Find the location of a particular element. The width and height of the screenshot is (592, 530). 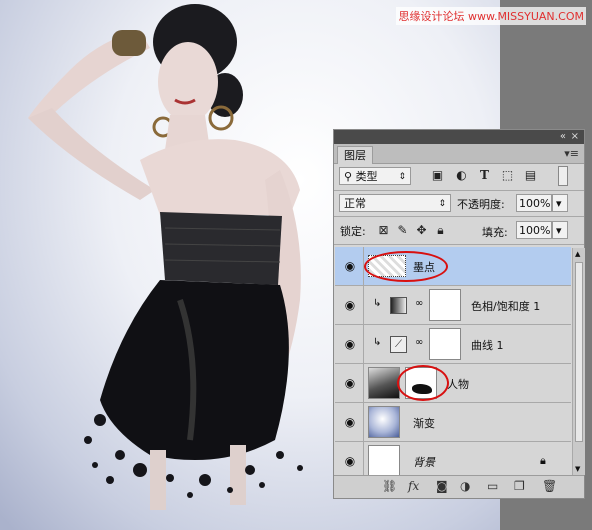

curves-icon: ⟋ is located at coordinates (398, 344).